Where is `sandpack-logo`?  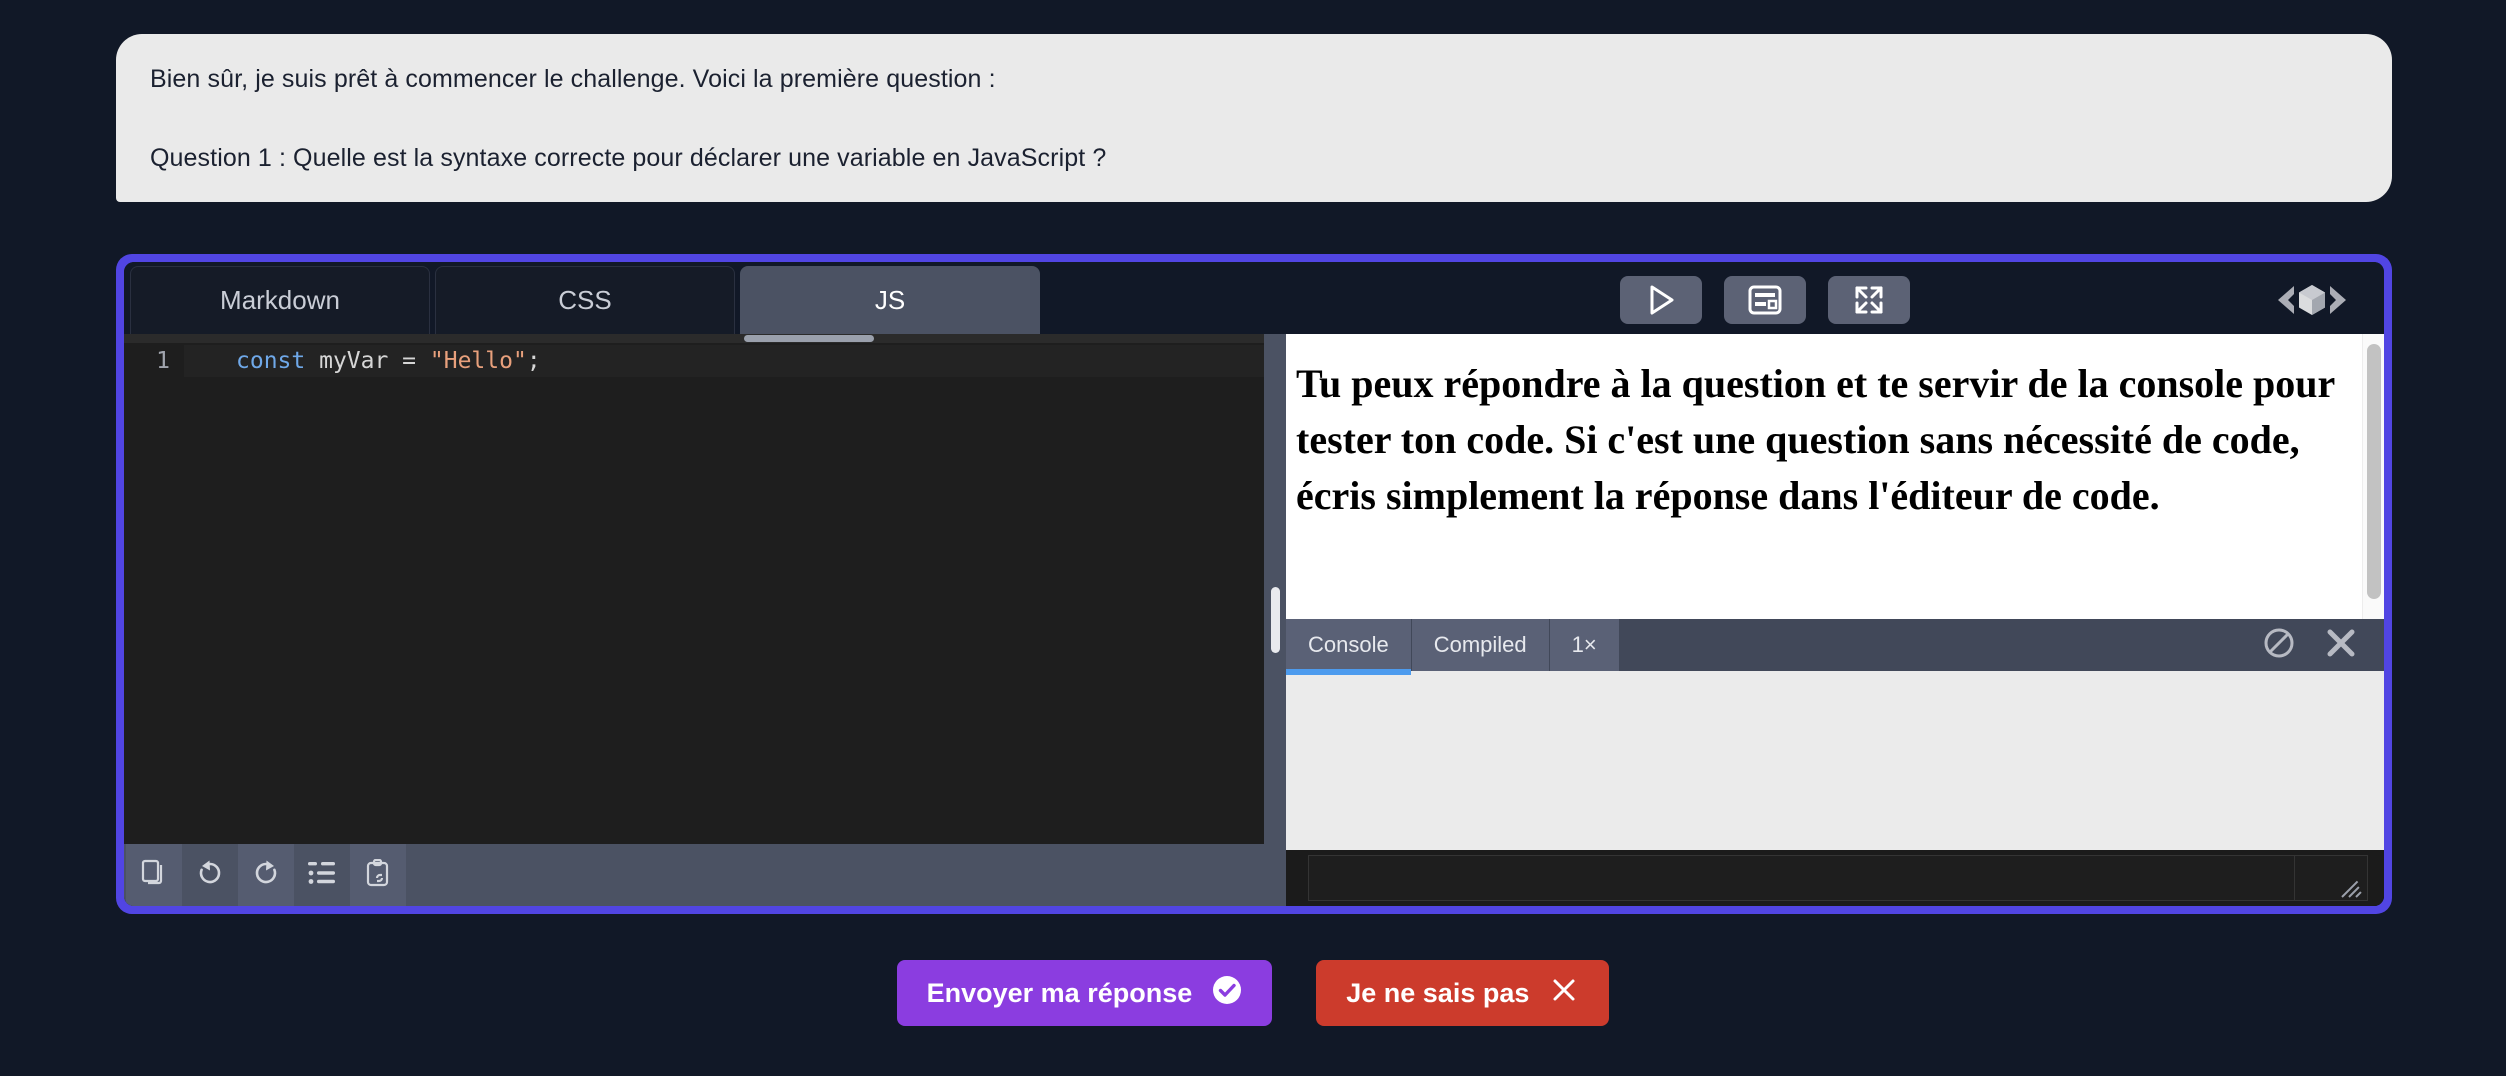
sandpack-logo is located at coordinates (2312, 300).